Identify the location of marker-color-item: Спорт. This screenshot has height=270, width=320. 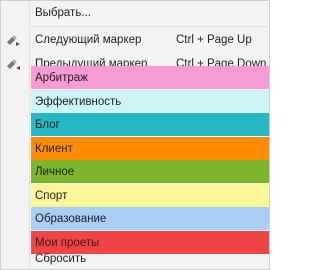
(150, 195).